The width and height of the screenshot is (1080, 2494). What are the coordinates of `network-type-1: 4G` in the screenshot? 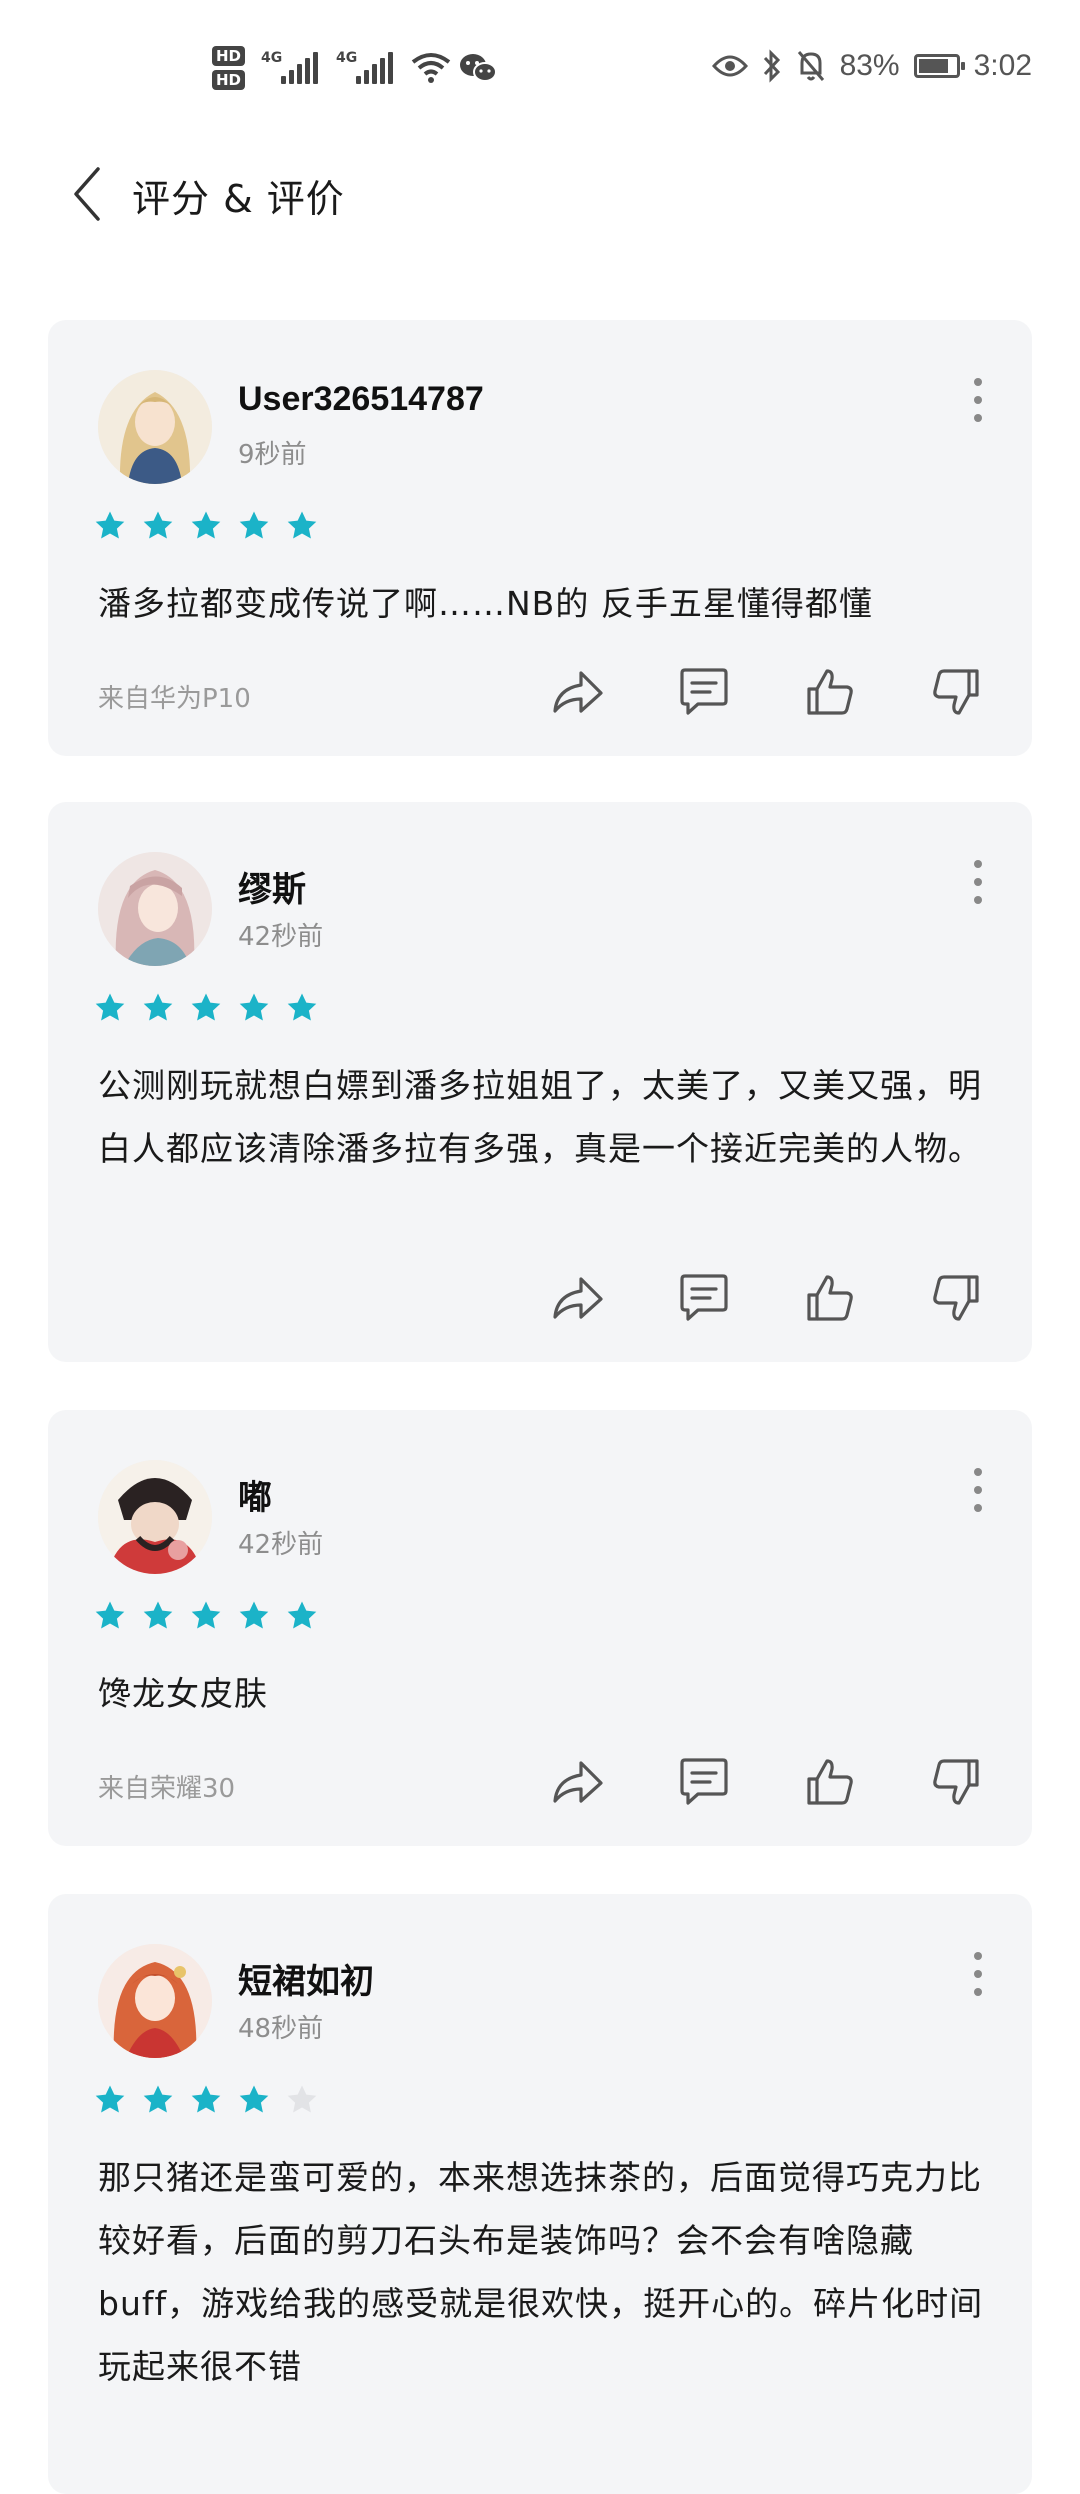 It's located at (272, 58).